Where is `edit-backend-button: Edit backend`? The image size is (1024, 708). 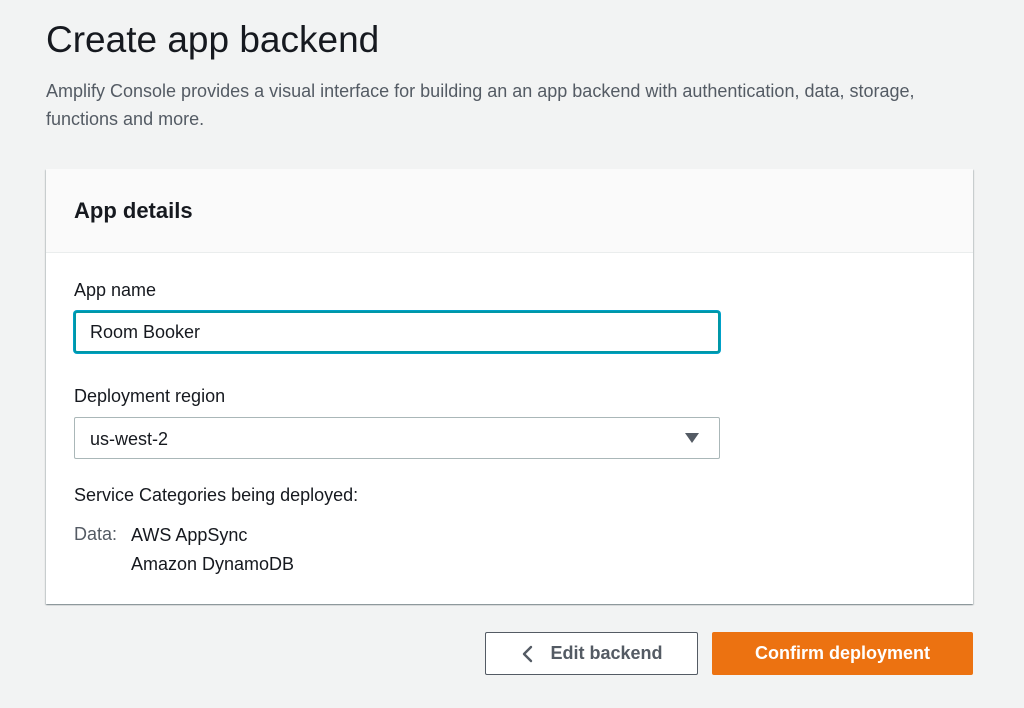
edit-backend-button: Edit backend is located at coordinates (591, 653).